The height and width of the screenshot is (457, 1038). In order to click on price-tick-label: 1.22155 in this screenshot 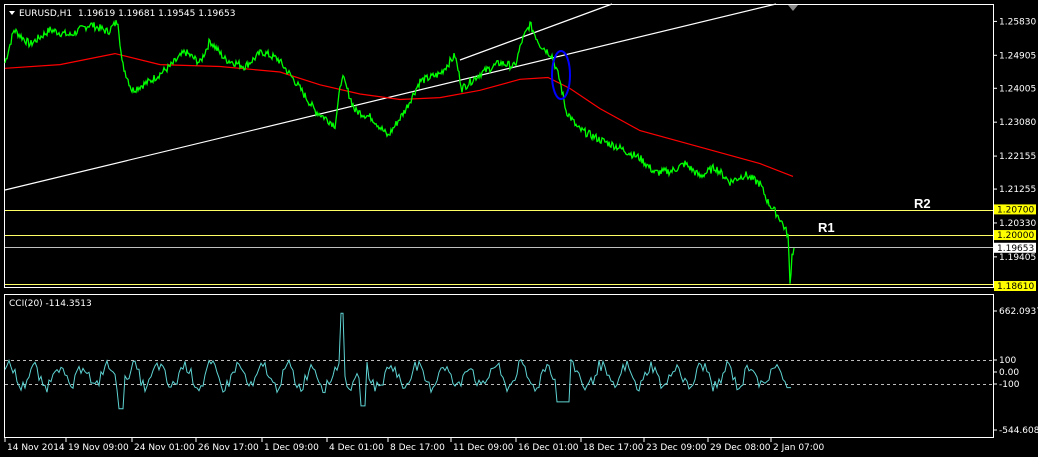, I will do `click(1017, 157)`.